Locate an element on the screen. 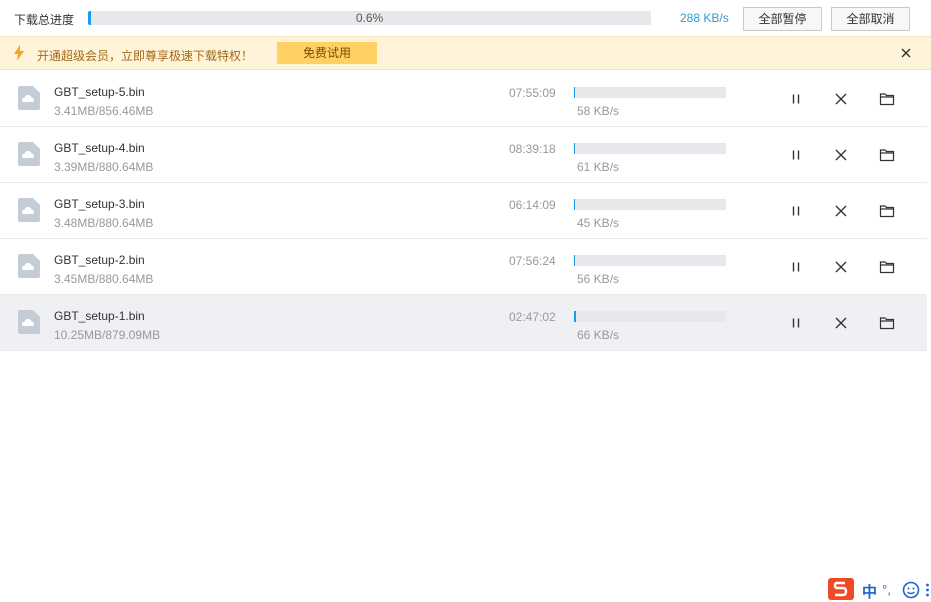 Image resolution: width=931 pixels, height=602 pixels. file-size: 3.45MB/880.64MB is located at coordinates (104, 279).